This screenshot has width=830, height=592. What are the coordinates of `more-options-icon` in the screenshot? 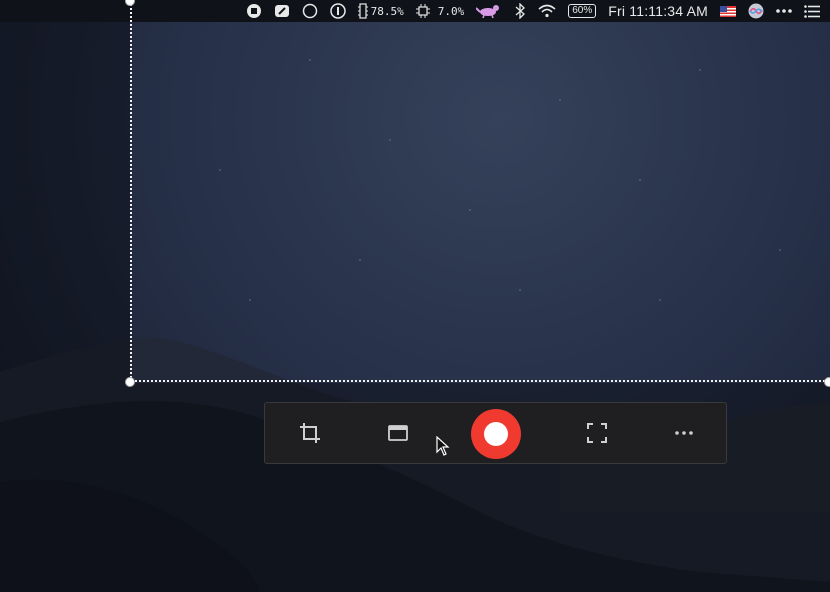 It's located at (684, 433).